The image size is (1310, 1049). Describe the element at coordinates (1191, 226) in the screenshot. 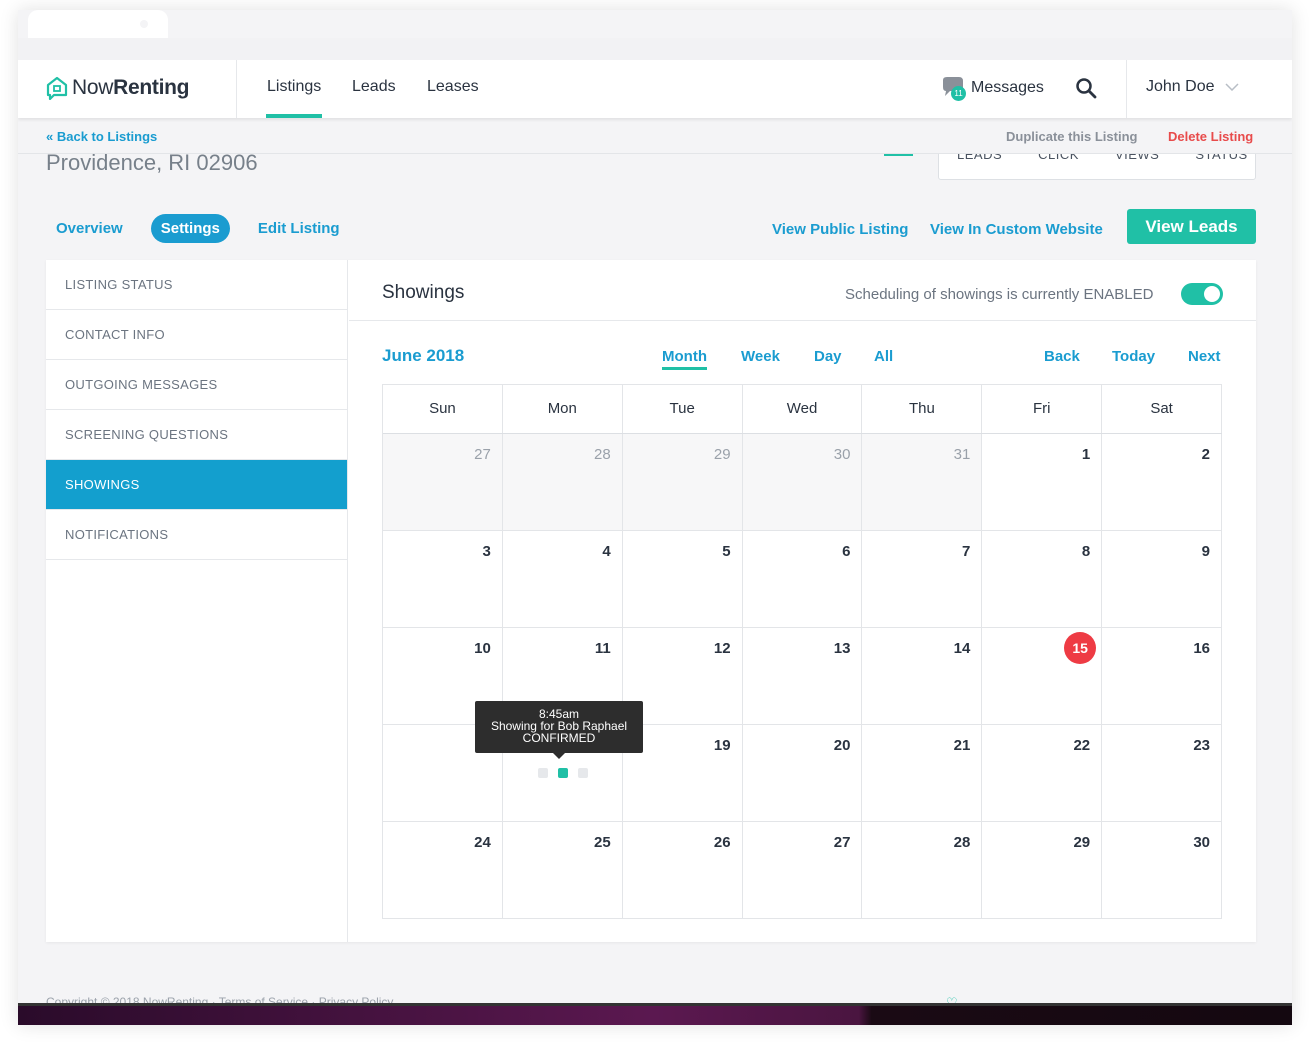

I see `view-leads-button: View Leads` at that location.